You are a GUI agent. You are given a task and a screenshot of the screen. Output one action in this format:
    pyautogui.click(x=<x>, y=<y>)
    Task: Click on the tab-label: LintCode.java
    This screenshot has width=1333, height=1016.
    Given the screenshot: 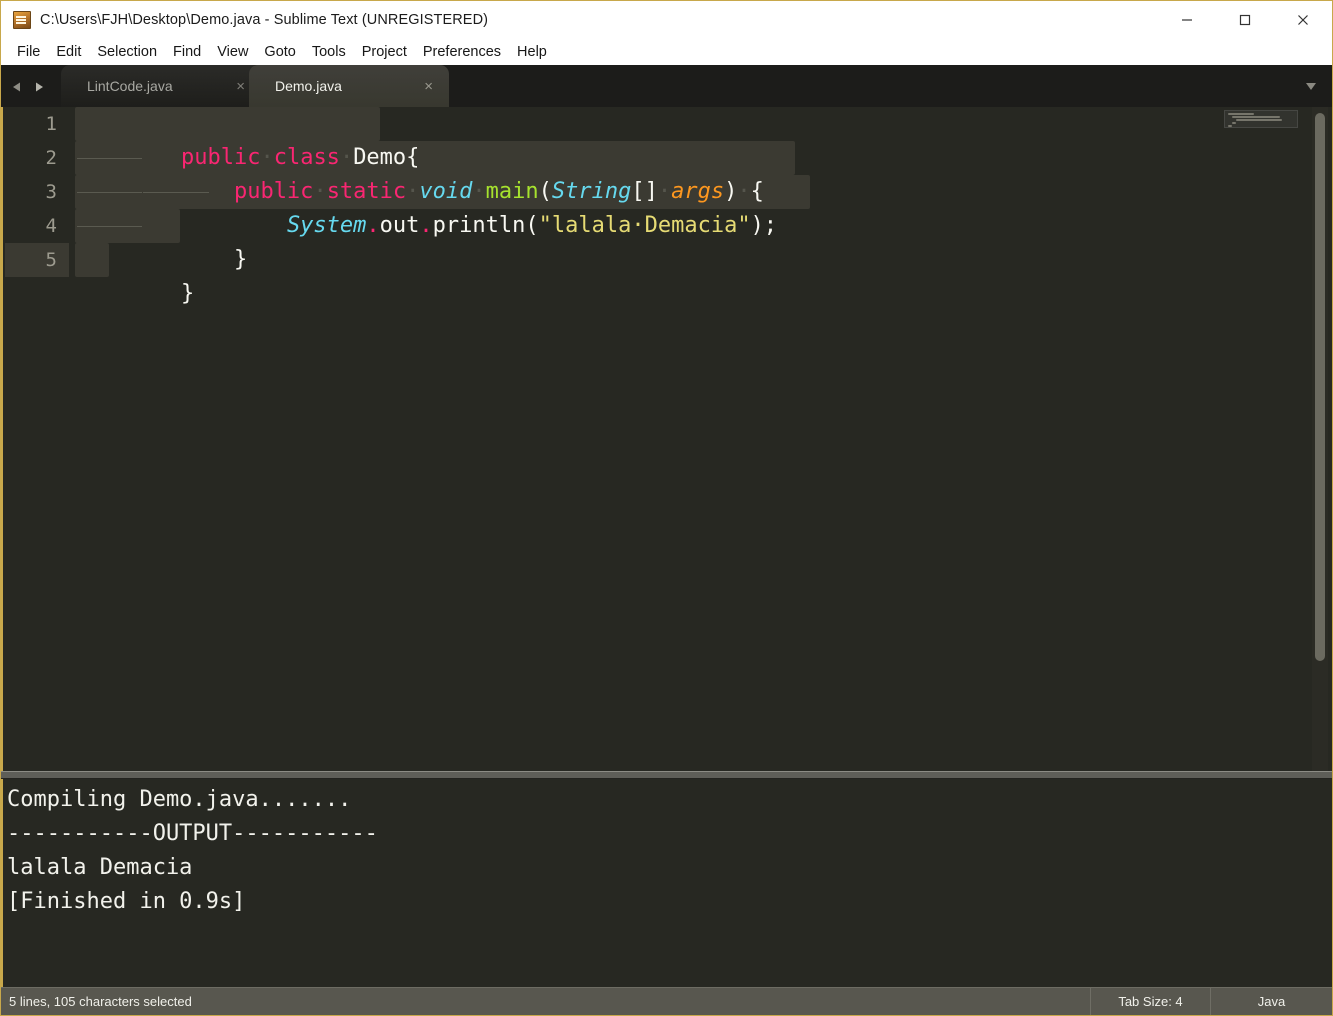 What is the action you would take?
    pyautogui.click(x=130, y=86)
    